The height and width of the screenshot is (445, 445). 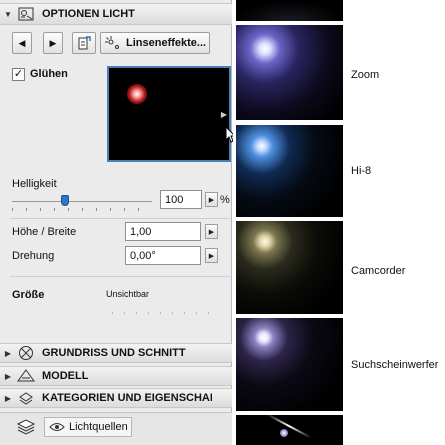 What do you see at coordinates (112, 42) in the screenshot?
I see `lens-flare-icon` at bounding box center [112, 42].